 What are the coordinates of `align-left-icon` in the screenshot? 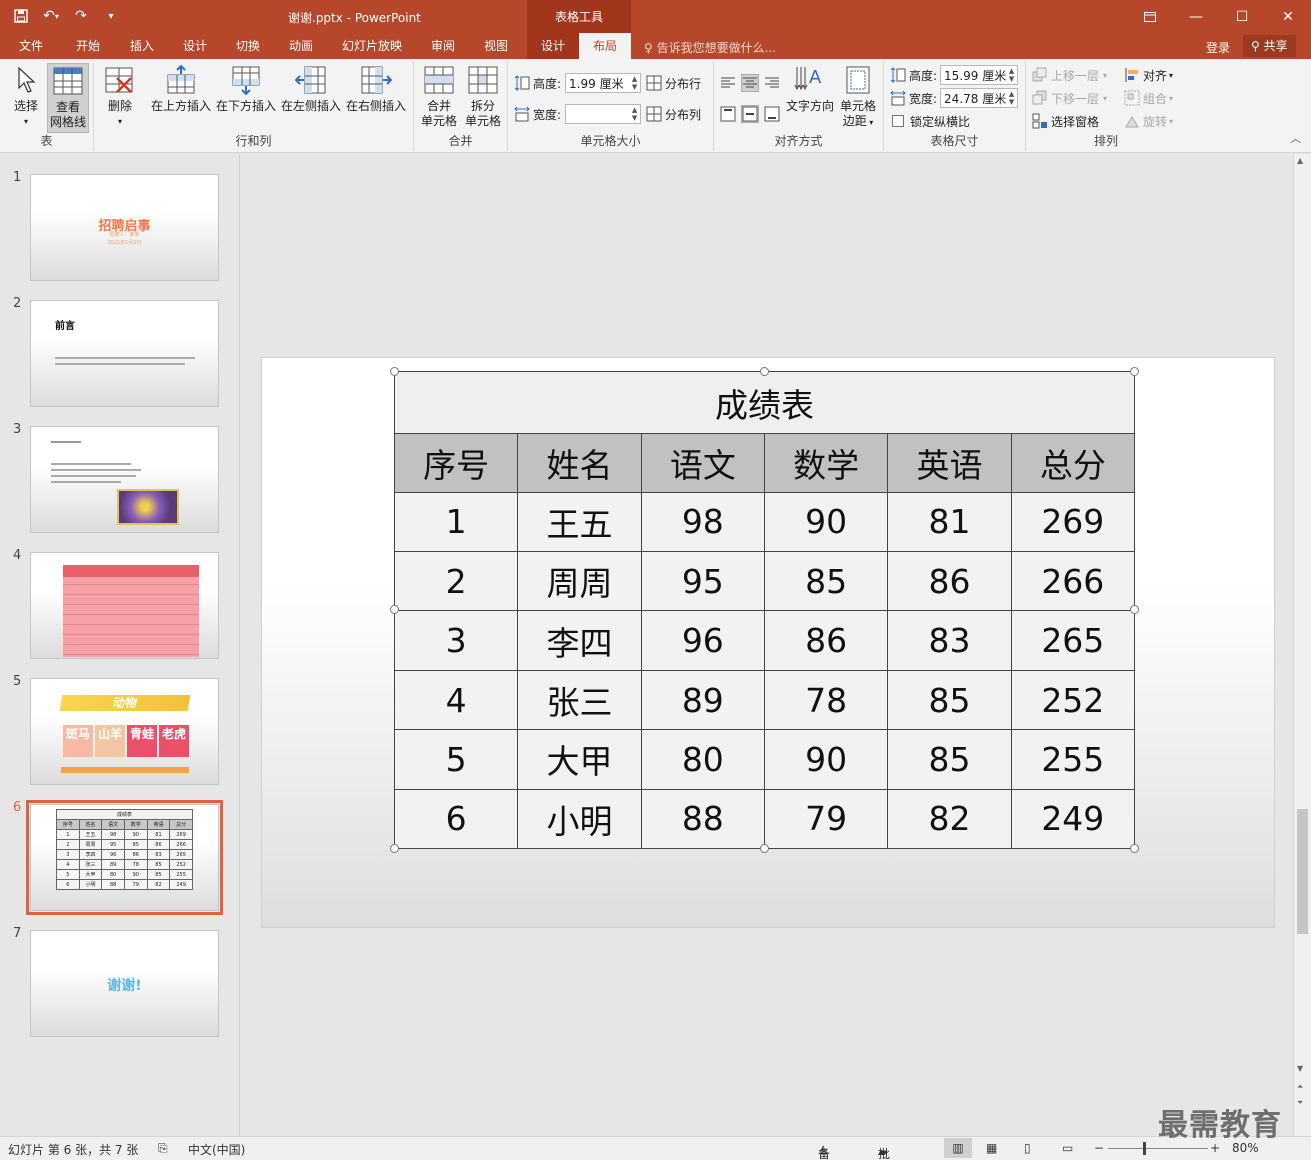 It's located at (728, 83).